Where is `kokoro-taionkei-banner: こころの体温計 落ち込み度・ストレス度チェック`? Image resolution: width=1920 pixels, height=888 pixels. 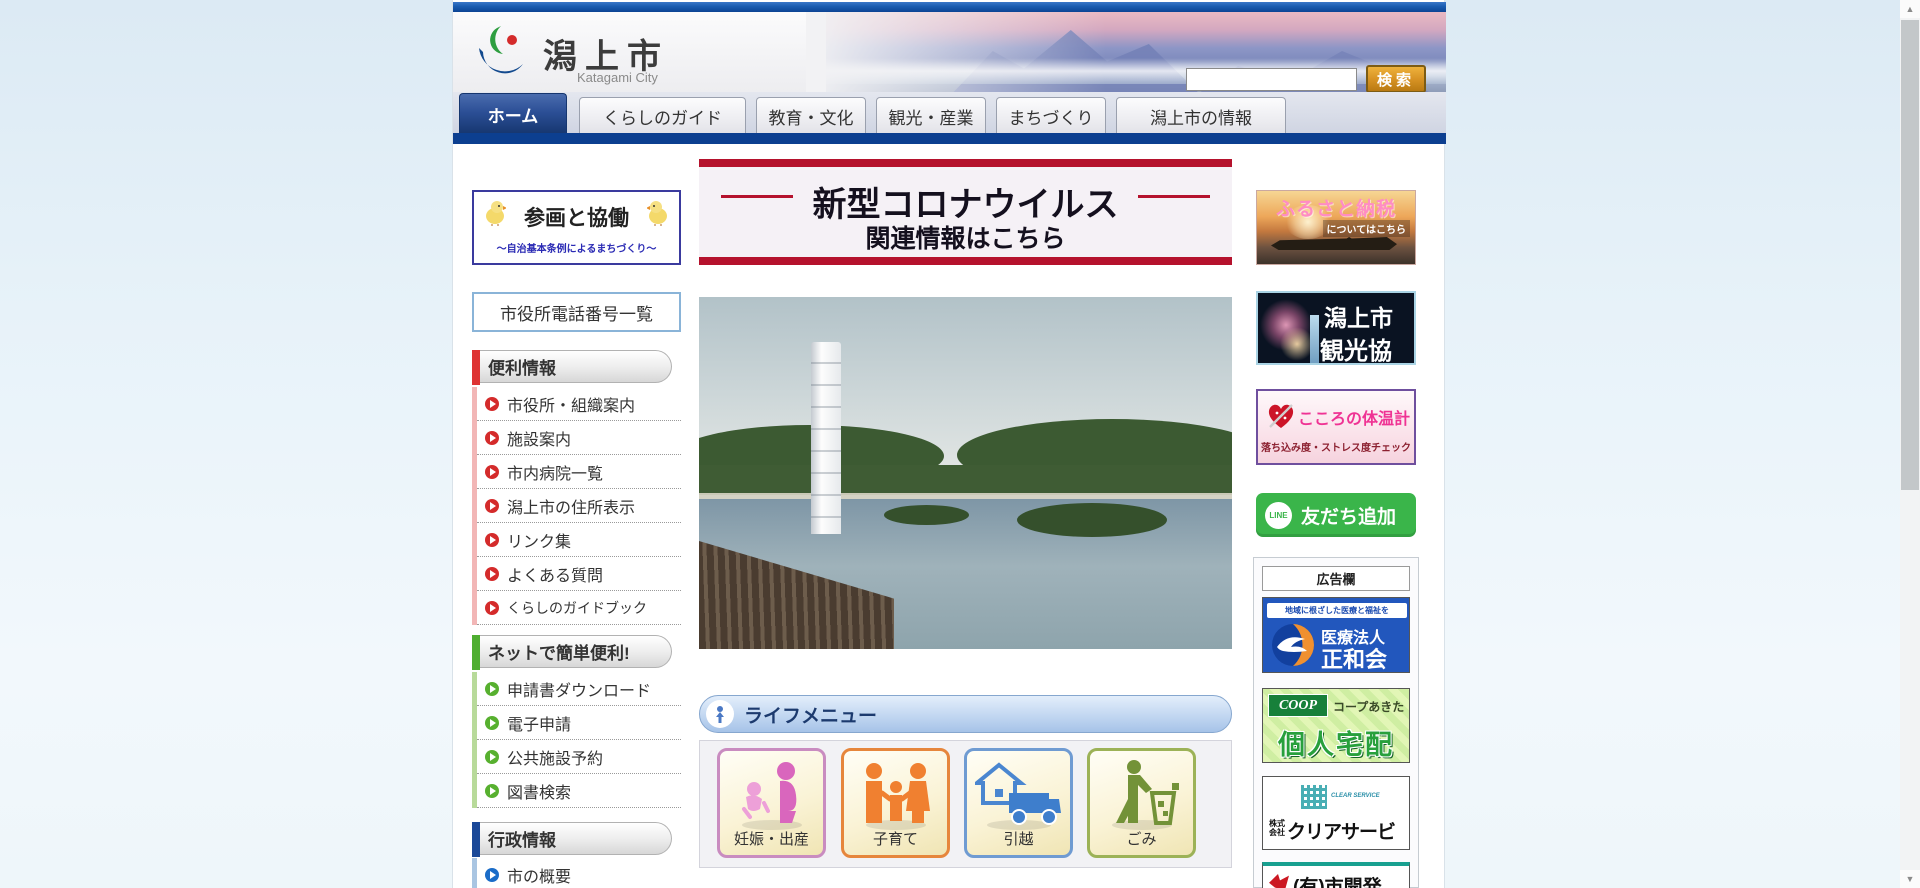
kokoro-taionkei-banner: こころの体温計 落ち込み度・ストレス度チェック is located at coordinates (1336, 427).